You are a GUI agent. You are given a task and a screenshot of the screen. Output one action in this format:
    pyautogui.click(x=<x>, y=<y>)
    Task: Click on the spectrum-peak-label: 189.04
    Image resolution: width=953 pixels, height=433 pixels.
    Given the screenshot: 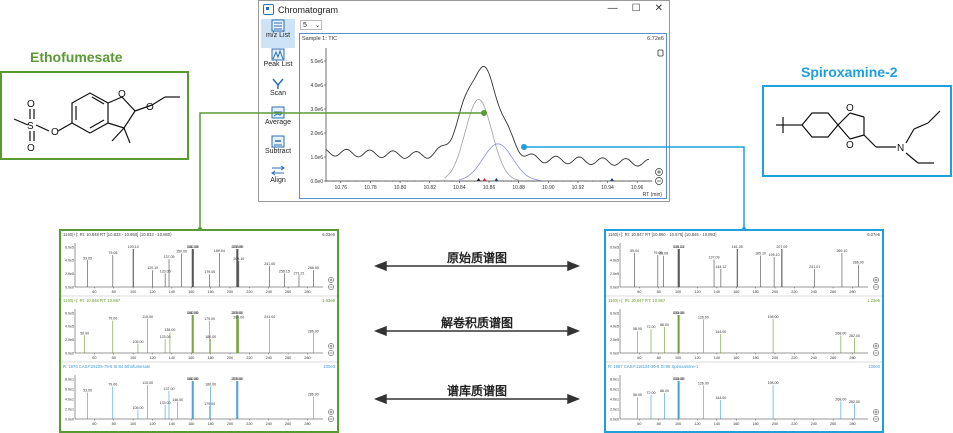 What is the action you would take?
    pyautogui.click(x=219, y=251)
    